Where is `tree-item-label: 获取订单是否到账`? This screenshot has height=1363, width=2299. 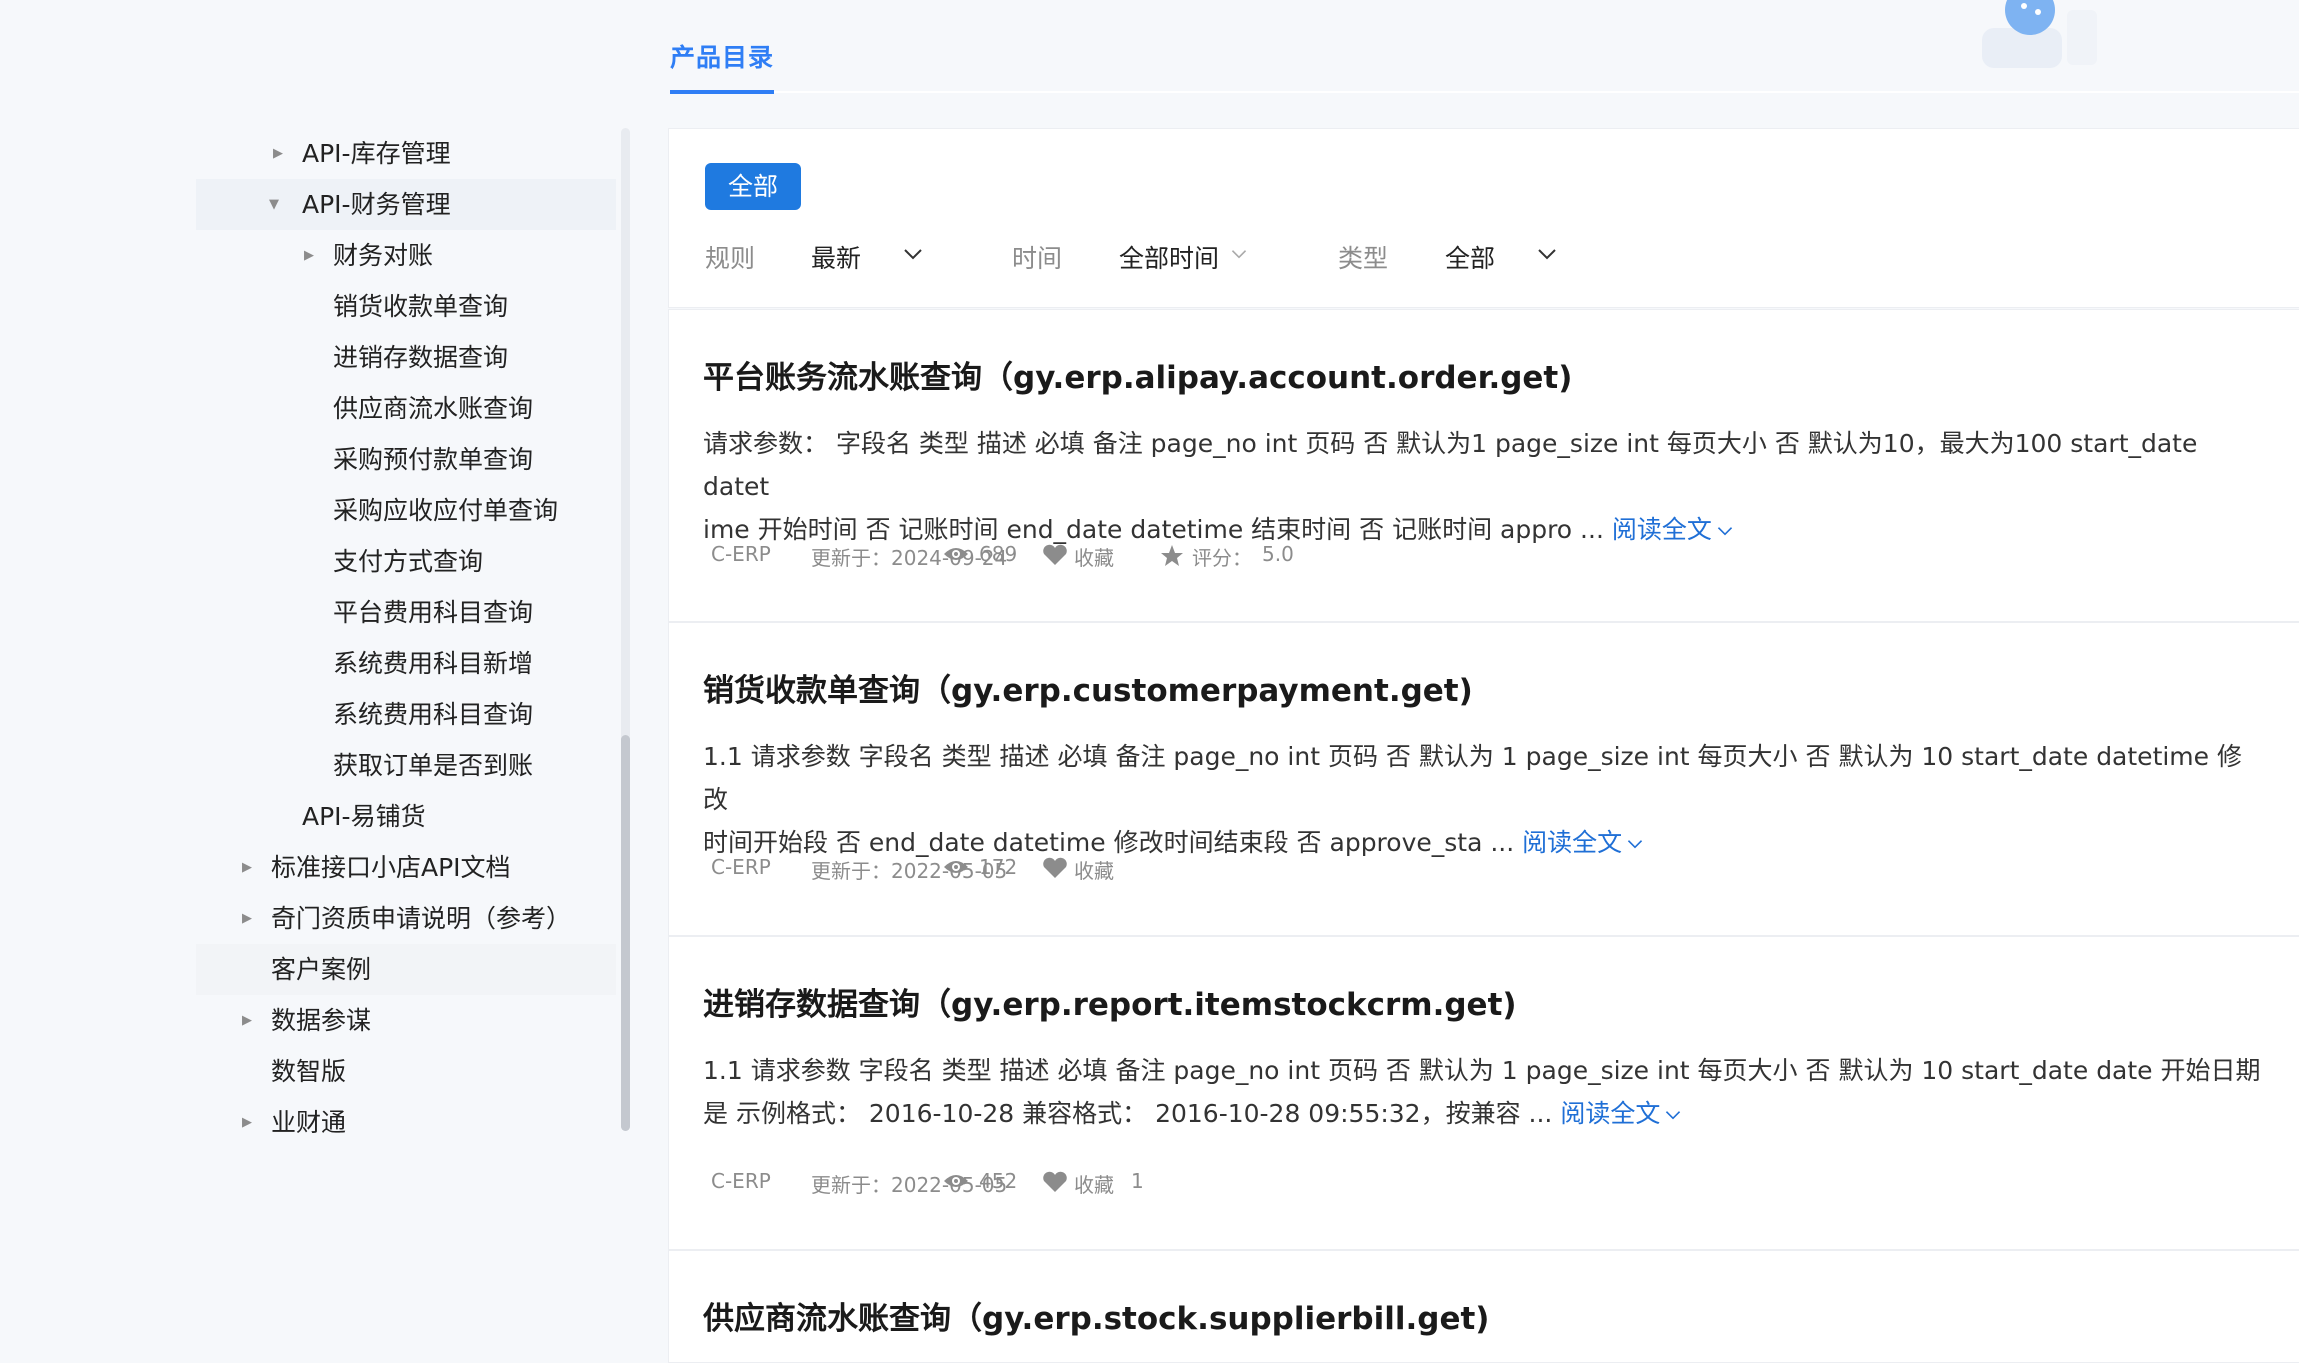
tree-item-label: 获取订单是否到账 is located at coordinates (433, 765).